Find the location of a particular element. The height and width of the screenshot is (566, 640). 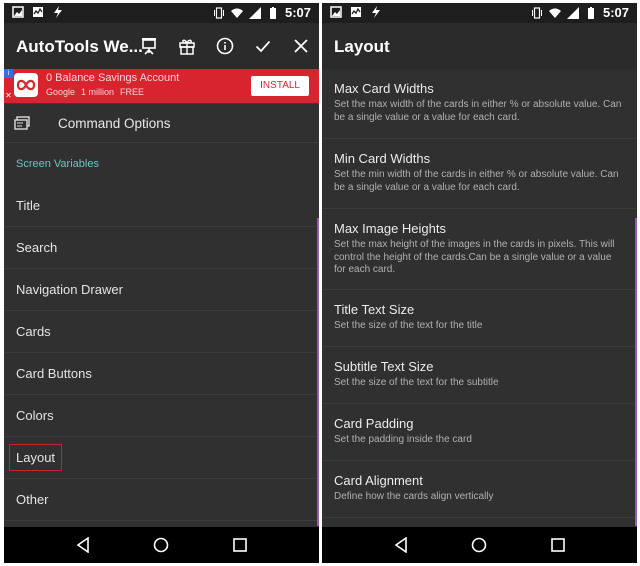

item-cards: Cards is located at coordinates (161, 332).